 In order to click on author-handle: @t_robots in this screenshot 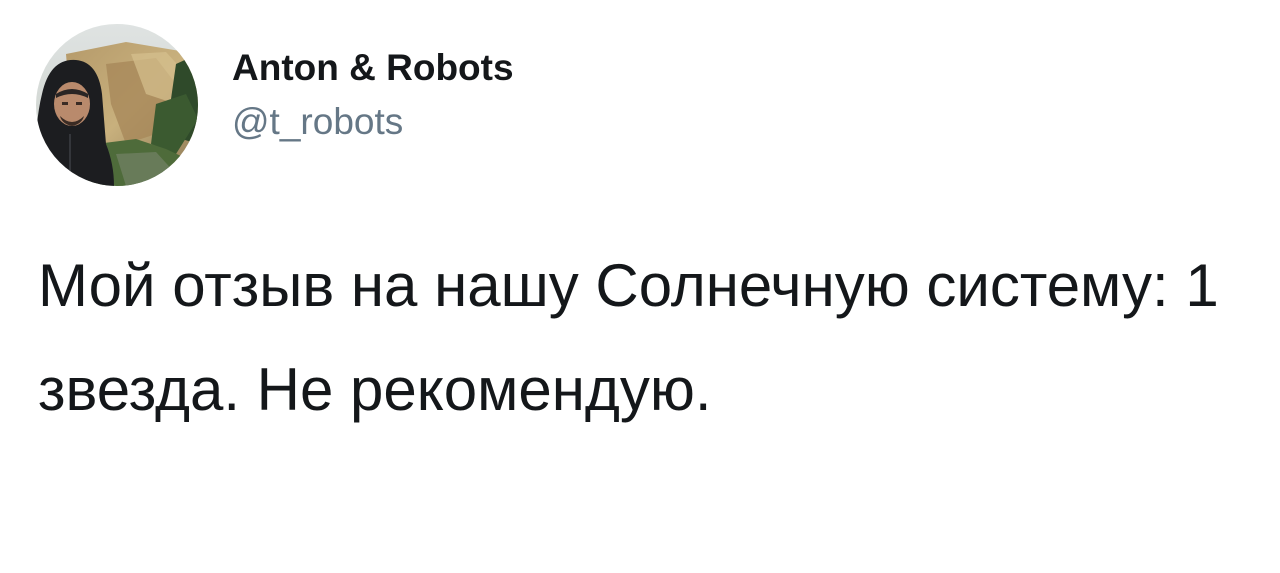, I will do `click(373, 122)`.